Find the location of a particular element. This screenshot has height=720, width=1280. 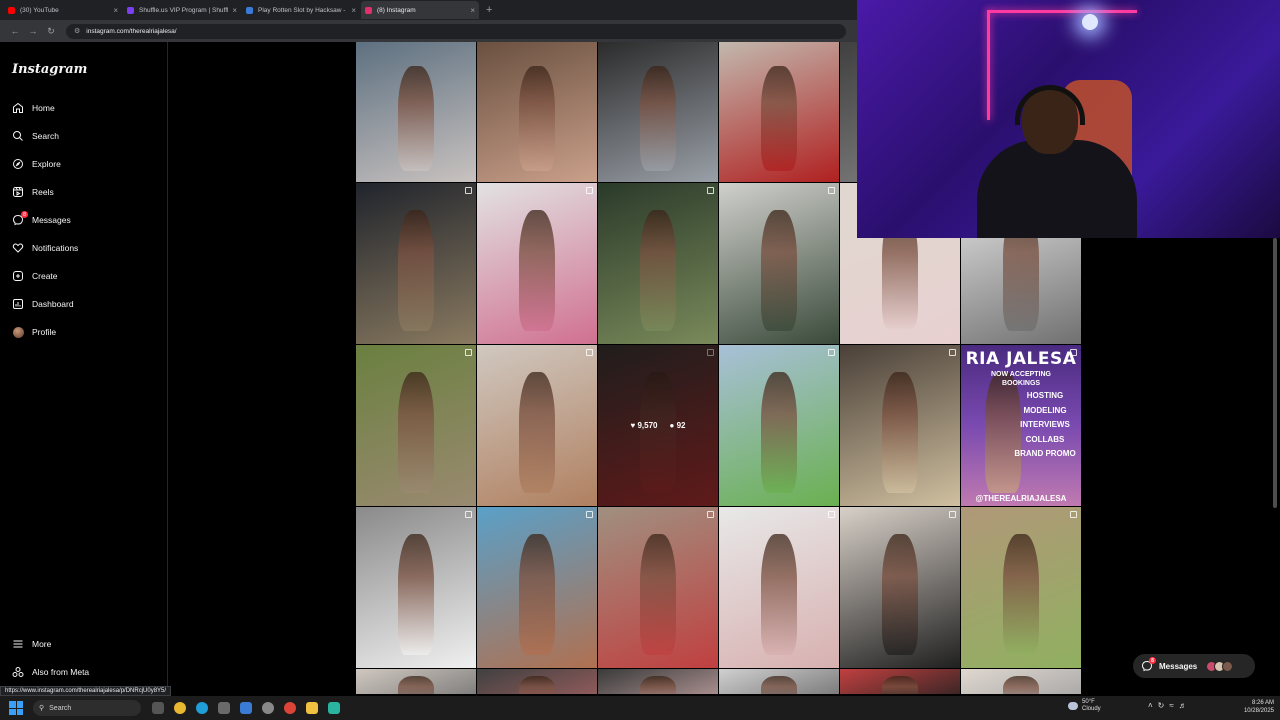

likes-stat: ♥ 9,570 is located at coordinates (644, 425).